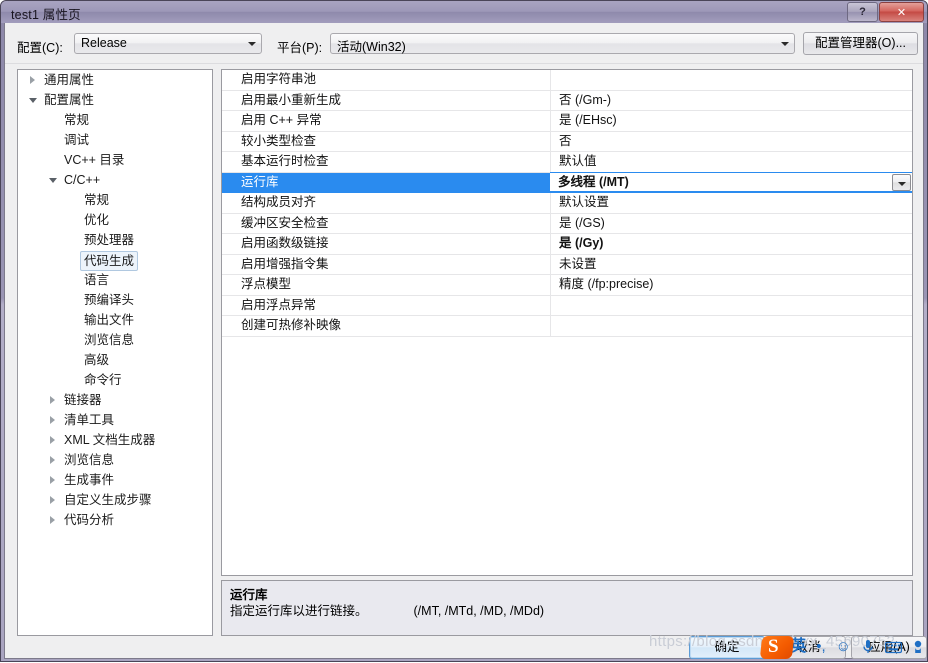 The height and width of the screenshot is (663, 928). I want to click on property-value: 是 (/GS), so click(731, 223).